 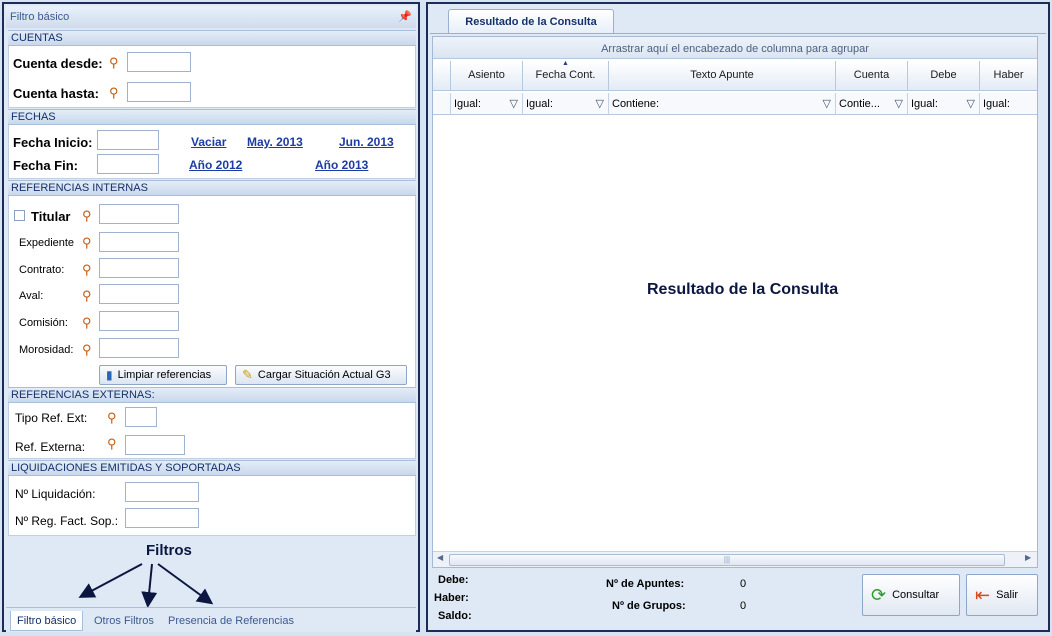 What do you see at coordinates (983, 594) in the screenshot?
I see `exit-arrow-icon: ⇤` at bounding box center [983, 594].